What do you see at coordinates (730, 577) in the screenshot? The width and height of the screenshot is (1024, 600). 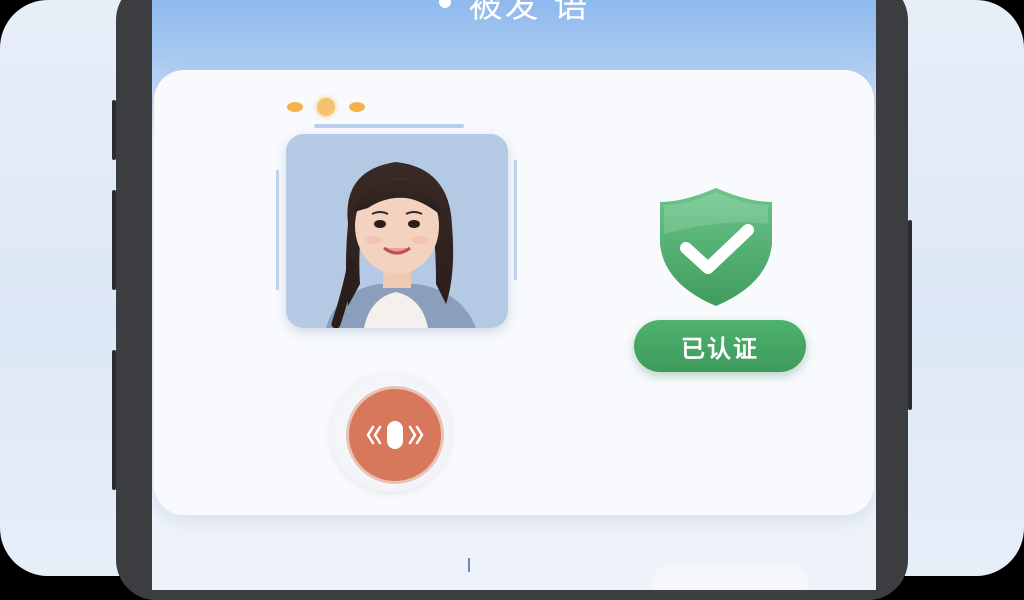 I see `bottom-action-button` at bounding box center [730, 577].